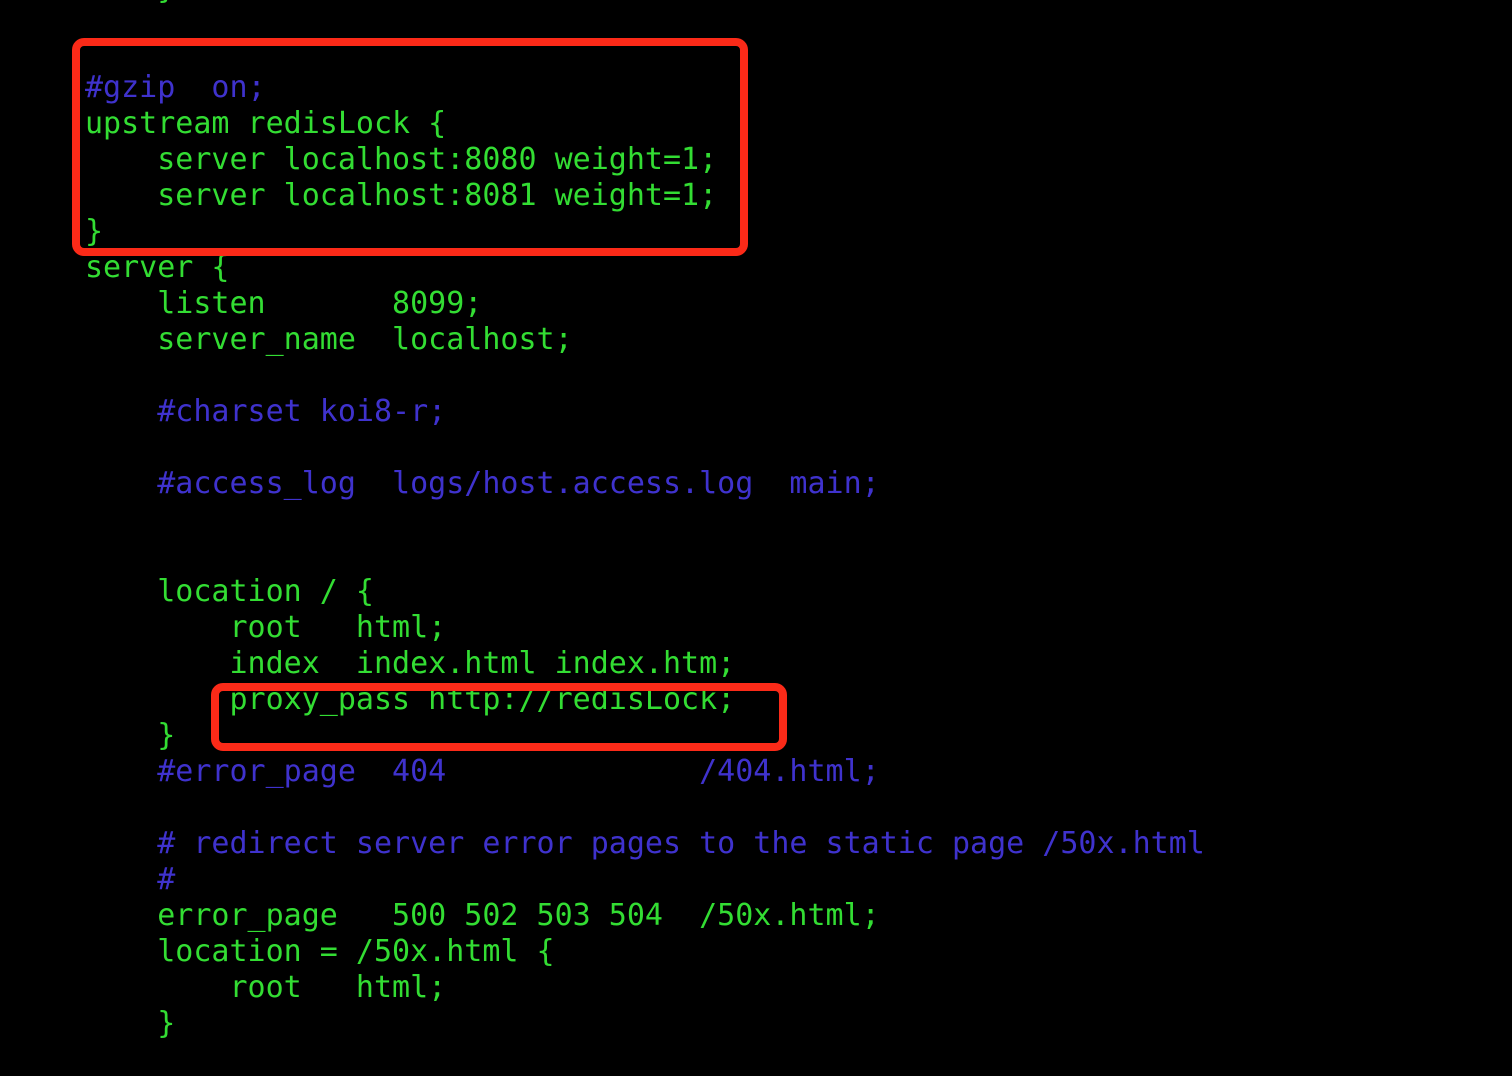 This screenshot has height=1076, width=1512. Describe the element at coordinates (130, 879) in the screenshot. I see `code-line: #` at that location.